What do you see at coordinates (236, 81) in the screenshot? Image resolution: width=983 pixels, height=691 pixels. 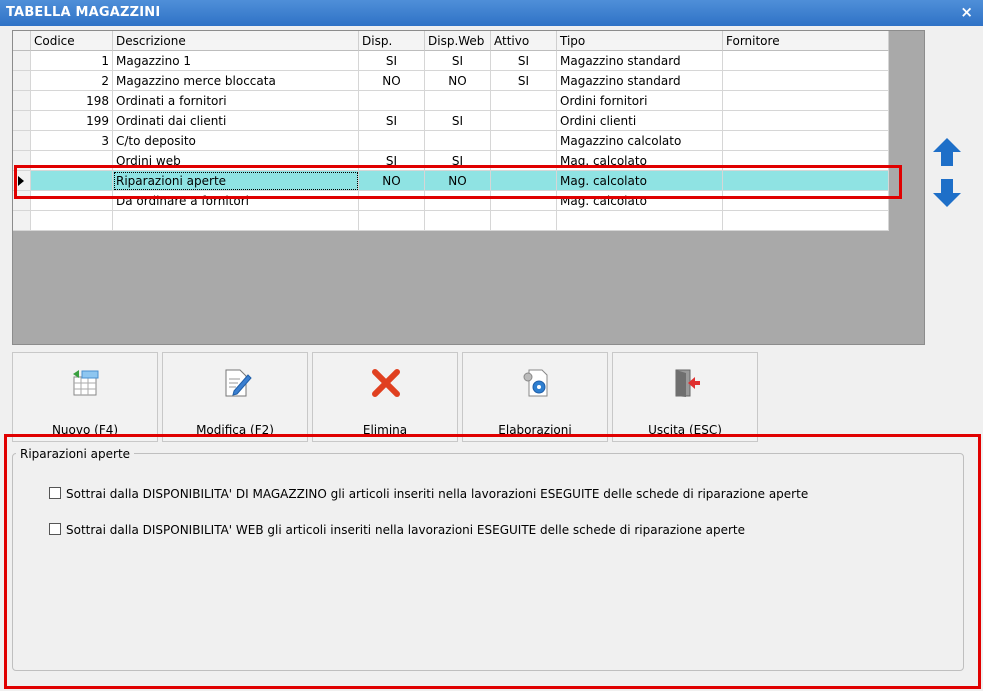 I see `cell-descrizione: Magazzino merce bloccata` at bounding box center [236, 81].